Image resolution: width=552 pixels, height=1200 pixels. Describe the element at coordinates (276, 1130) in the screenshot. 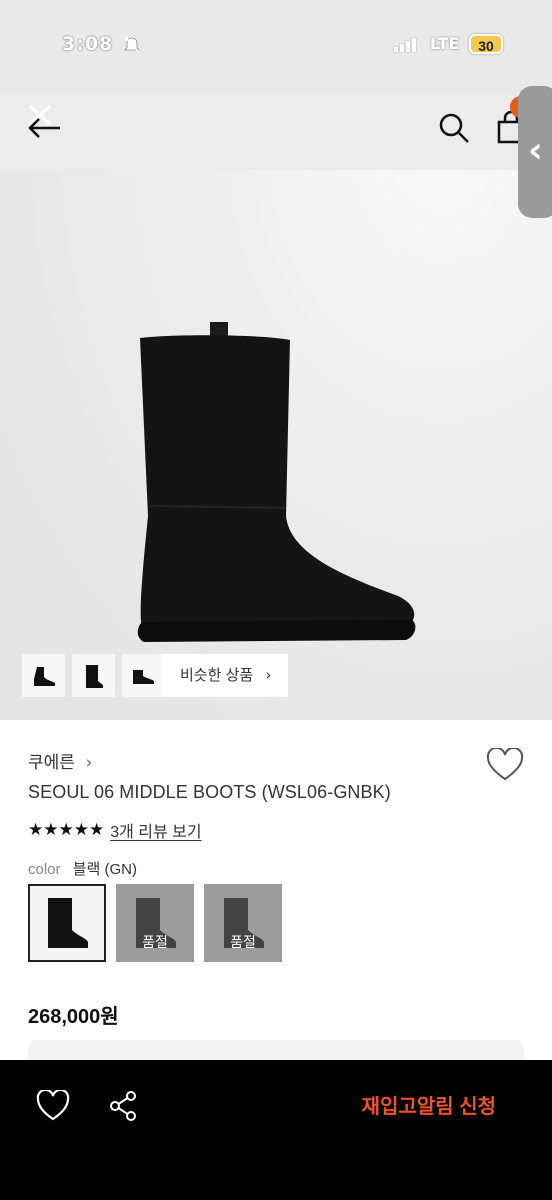

I see `bottom-action-bar: 재입고알림 신청` at that location.